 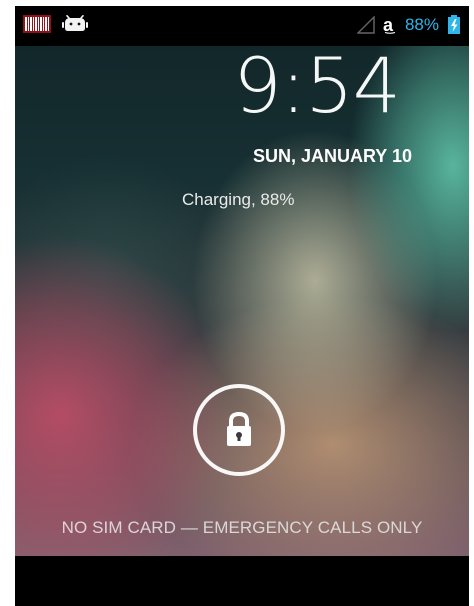 What do you see at coordinates (454, 24) in the screenshot?
I see `battery-icon` at bounding box center [454, 24].